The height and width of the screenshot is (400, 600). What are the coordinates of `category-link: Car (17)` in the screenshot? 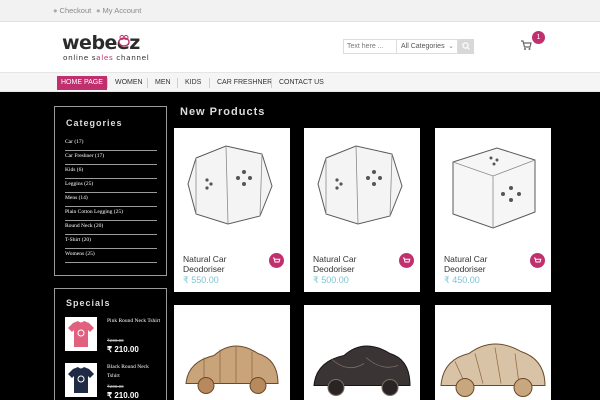 It's located at (111, 144).